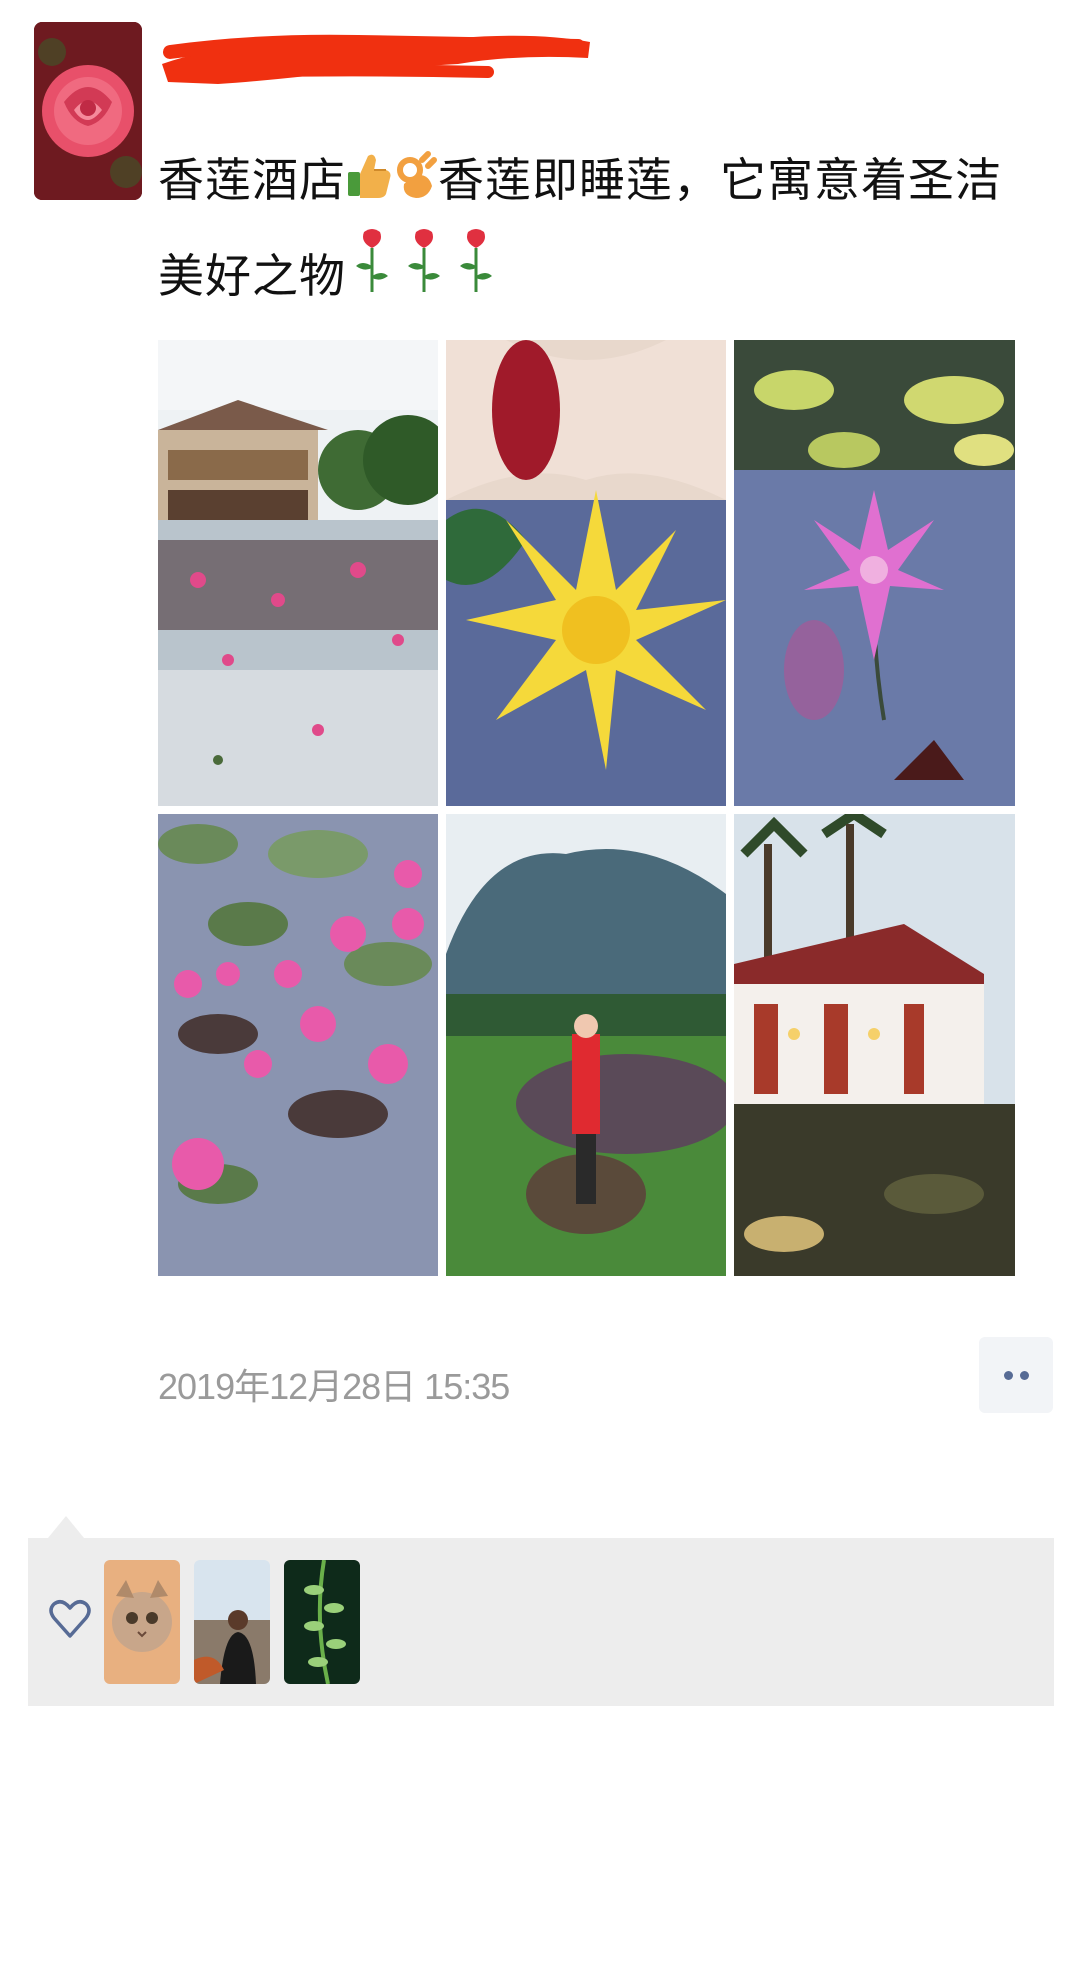 The width and height of the screenshot is (1074, 1975). Describe the element at coordinates (88, 111) in the screenshot. I see `author-avatar` at that location.